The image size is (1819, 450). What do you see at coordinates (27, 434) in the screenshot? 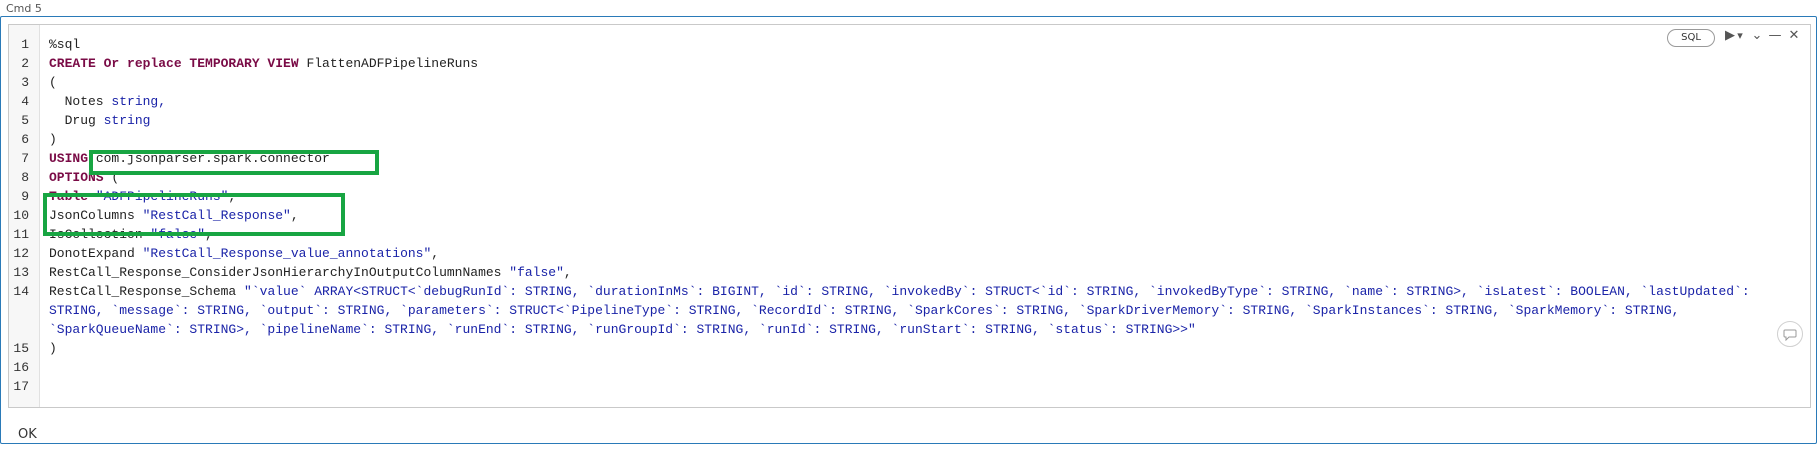
I see `result-status: OK` at bounding box center [27, 434].